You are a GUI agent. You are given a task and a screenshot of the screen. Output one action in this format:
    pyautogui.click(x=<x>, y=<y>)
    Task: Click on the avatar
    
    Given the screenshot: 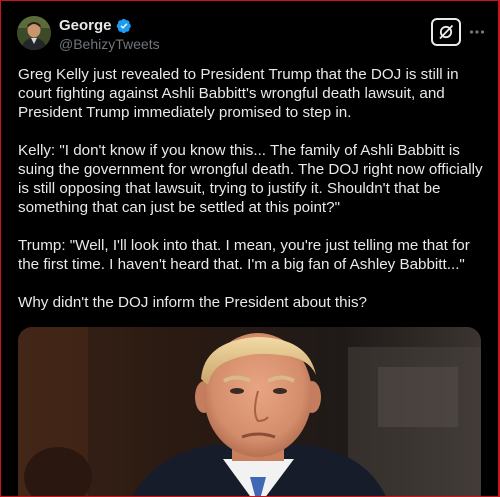 What is the action you would take?
    pyautogui.click(x=34, y=33)
    